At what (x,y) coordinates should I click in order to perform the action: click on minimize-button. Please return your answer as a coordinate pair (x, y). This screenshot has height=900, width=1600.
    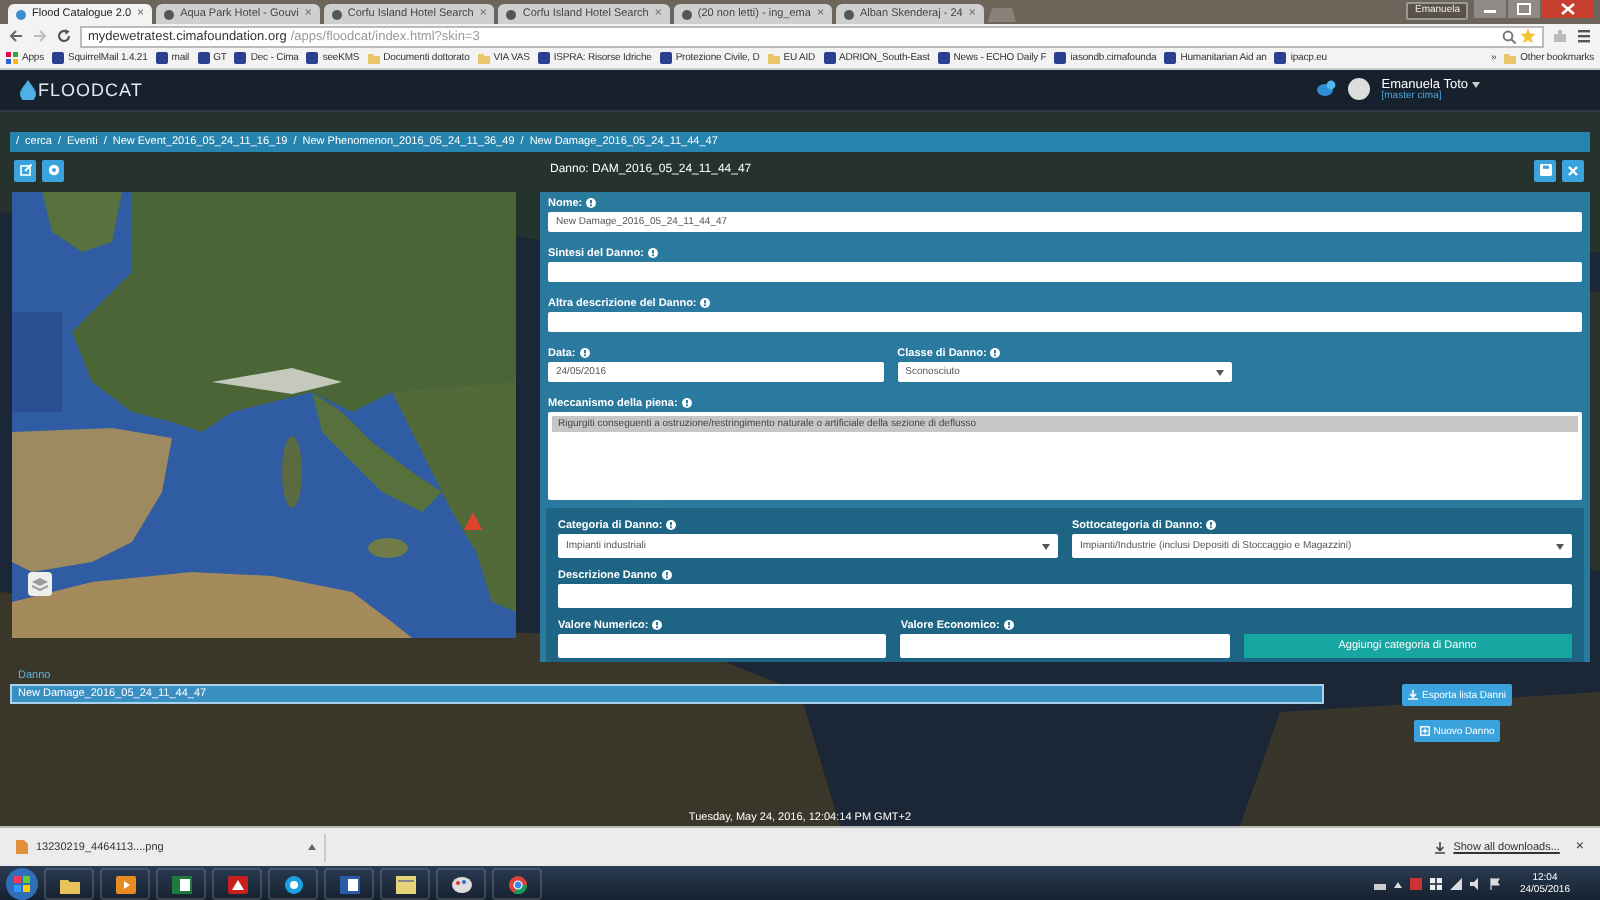
    Looking at the image, I should click on (1490, 9).